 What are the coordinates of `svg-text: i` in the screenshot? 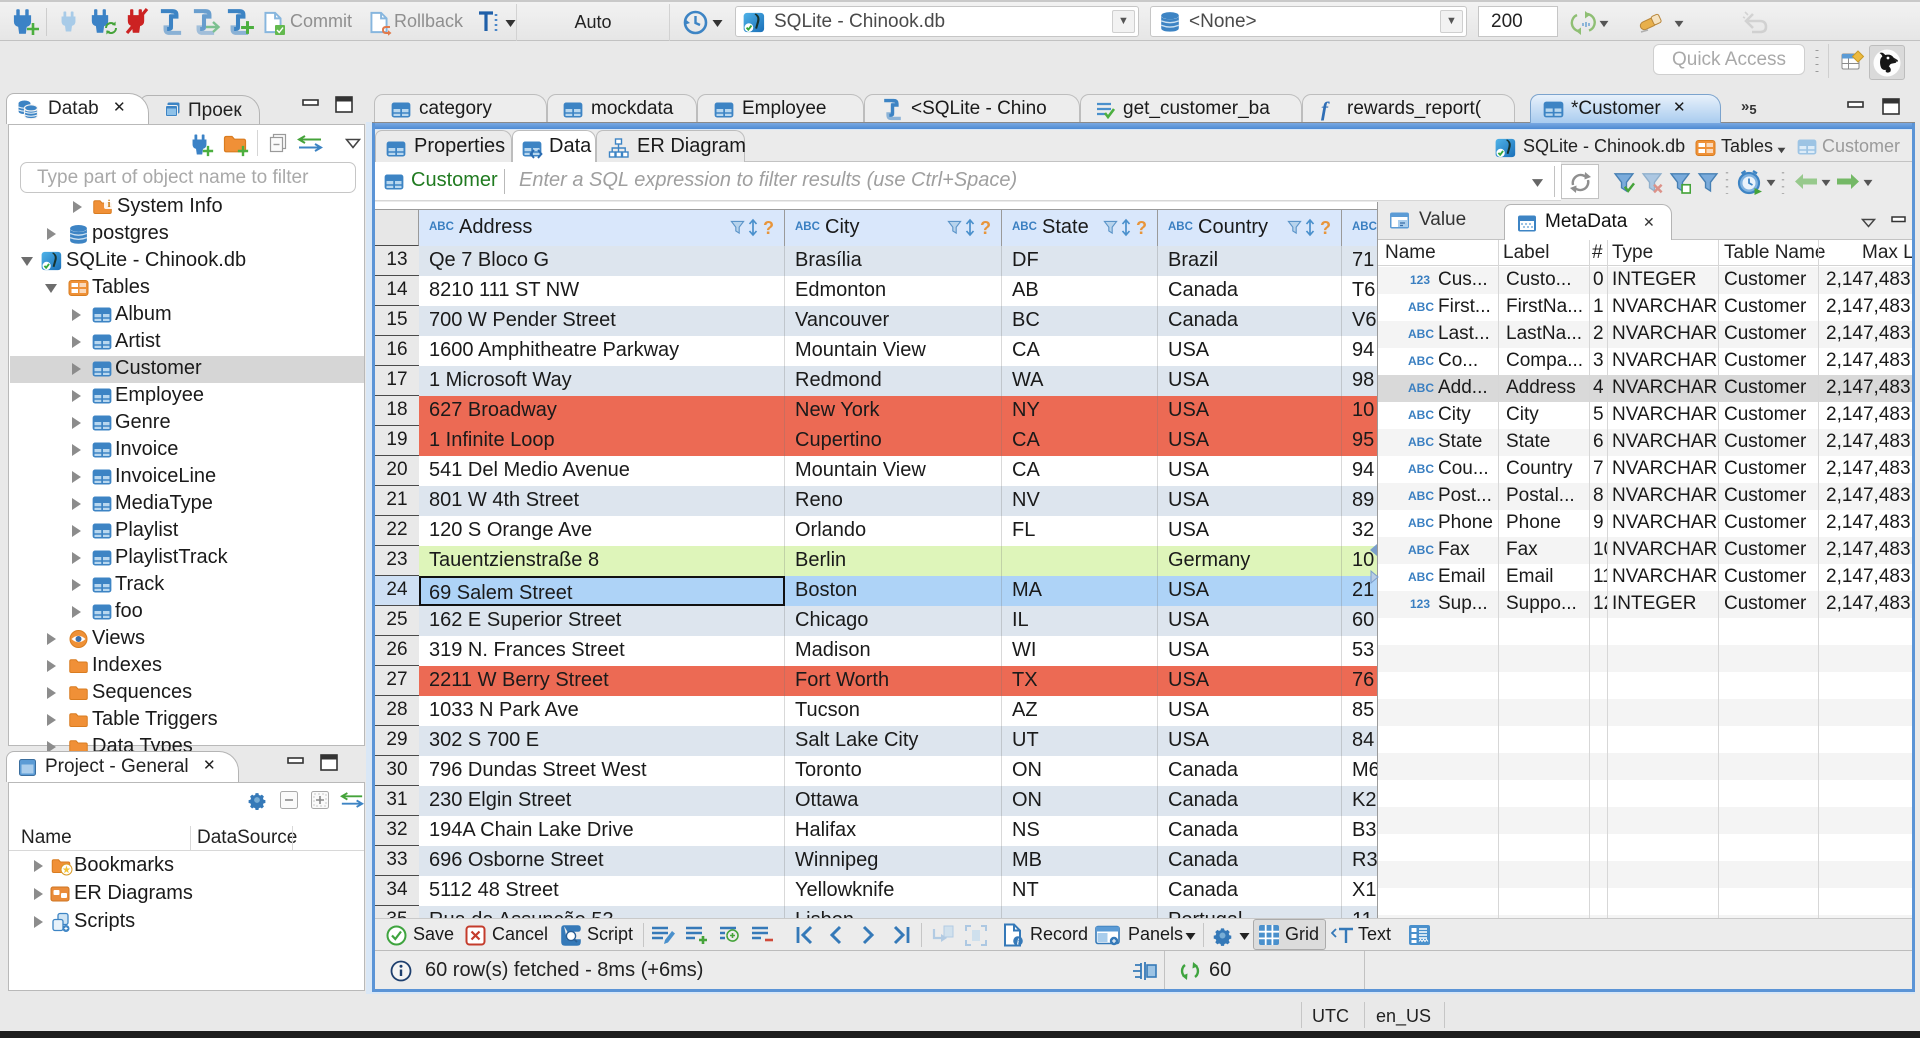 It's located at (108, 203).